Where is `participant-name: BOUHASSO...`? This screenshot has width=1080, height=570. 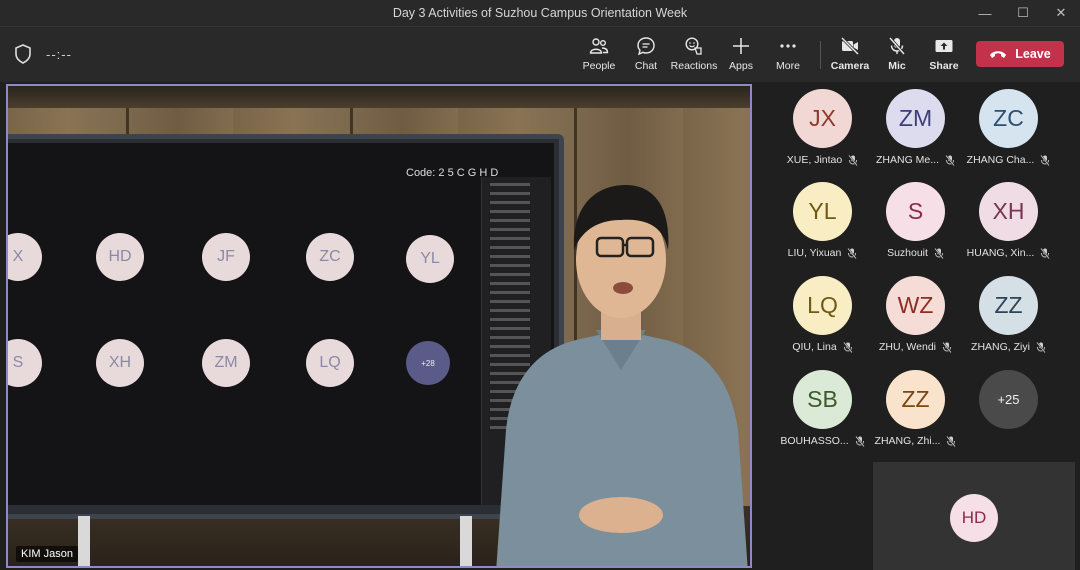 participant-name: BOUHASSO... is located at coordinates (814, 441).